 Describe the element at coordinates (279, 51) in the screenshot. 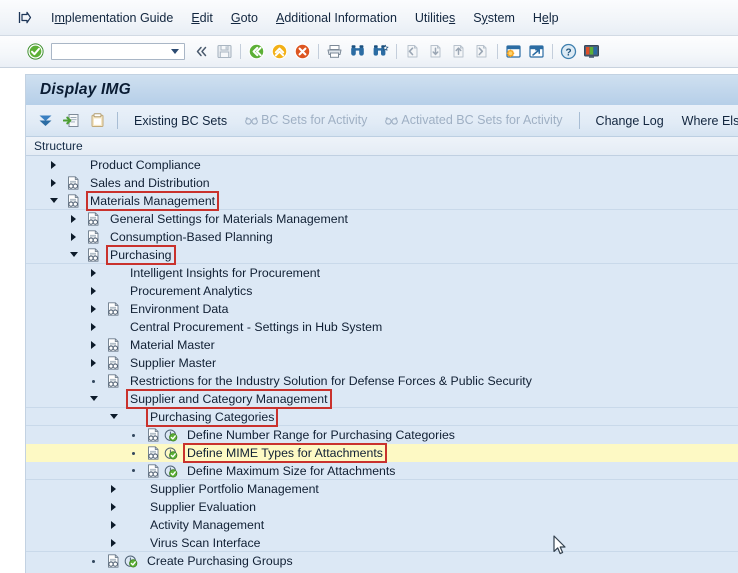

I see `exit-button` at that location.